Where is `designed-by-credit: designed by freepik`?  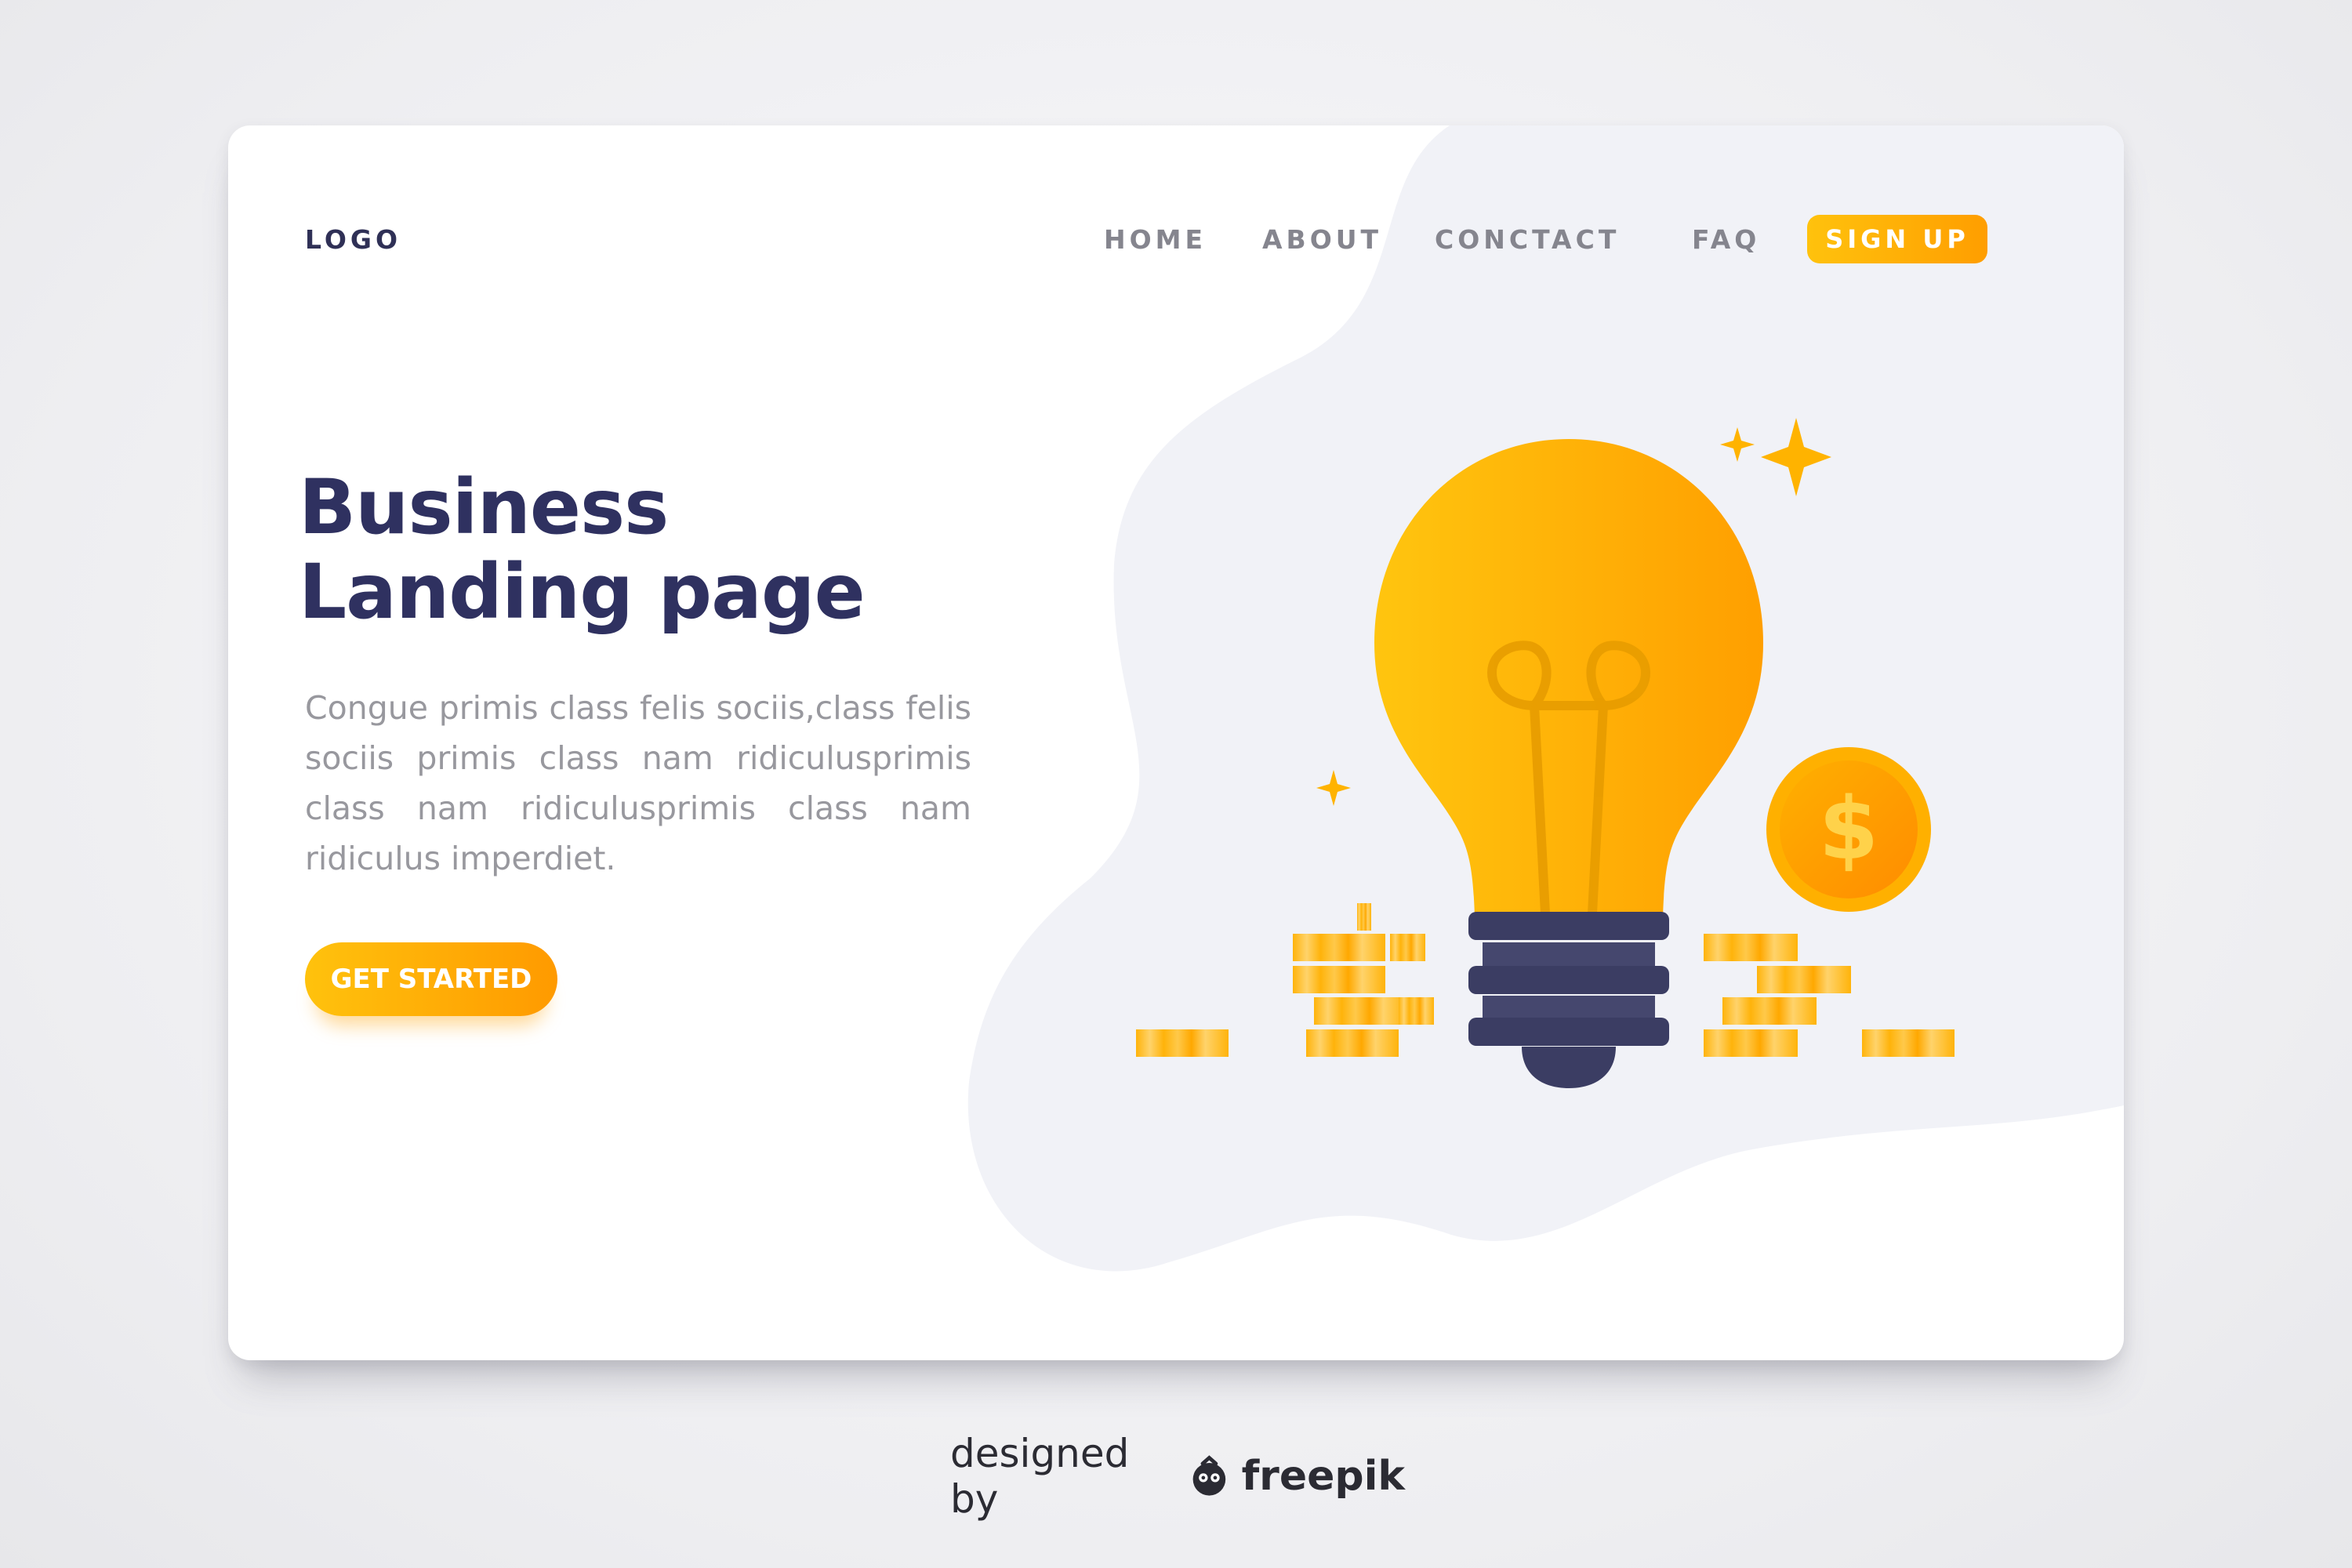
designed-by-credit: designed by freepik is located at coordinates (1177, 1476).